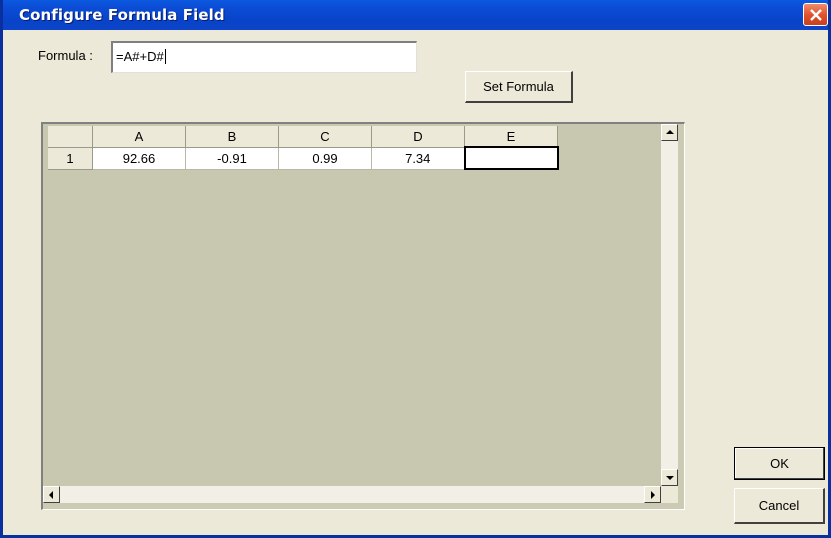  Describe the element at coordinates (669, 305) in the screenshot. I see `vertical-scrollbar` at that location.